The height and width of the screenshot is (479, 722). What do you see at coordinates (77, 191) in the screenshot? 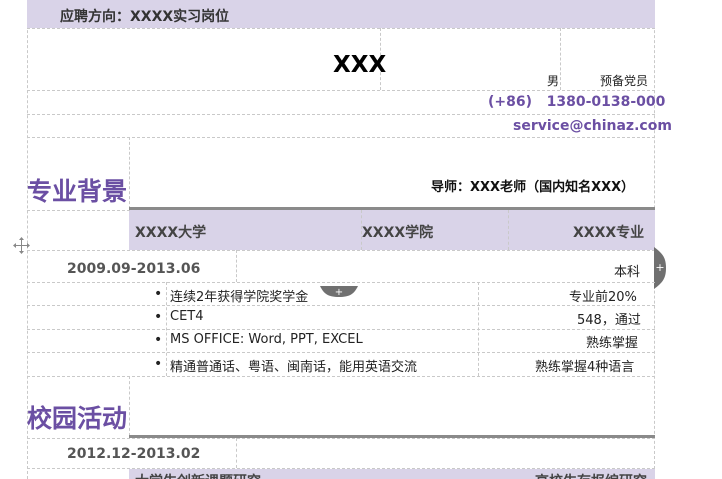
I see `education-section-title: 专业背景` at bounding box center [77, 191].